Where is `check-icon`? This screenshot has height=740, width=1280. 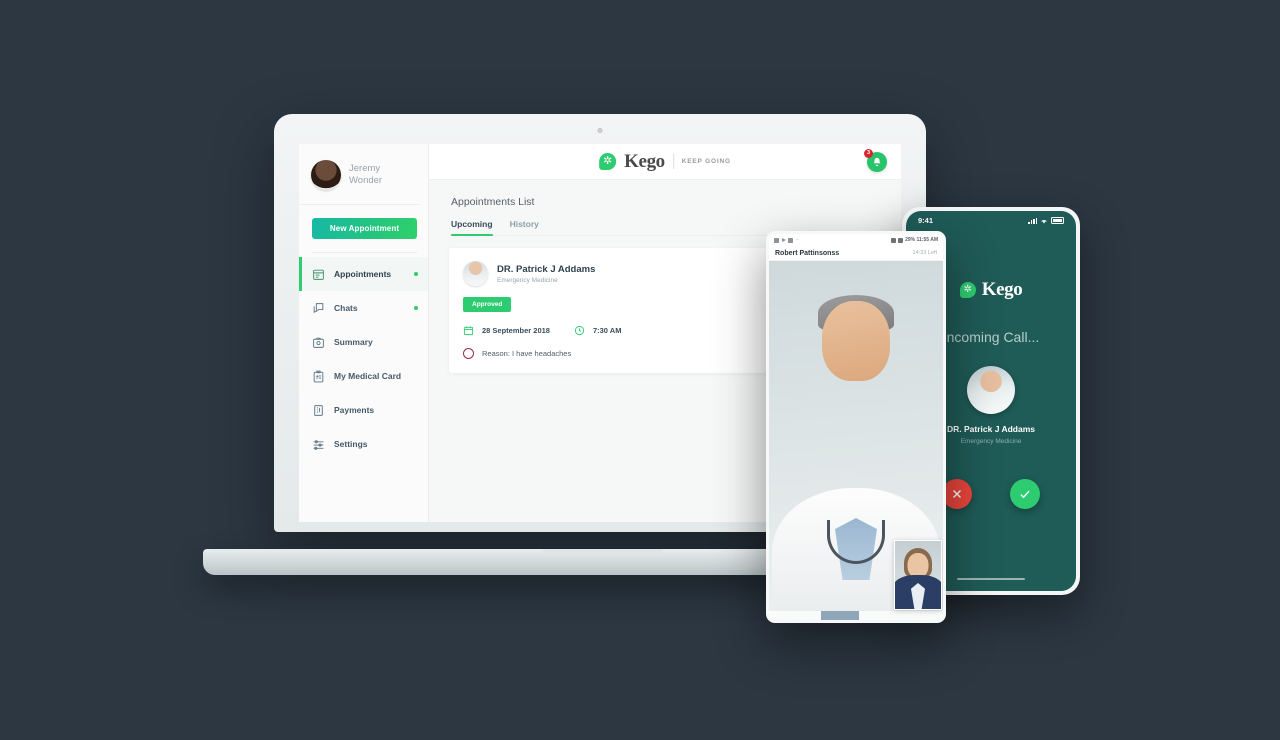 check-icon is located at coordinates (1025, 494).